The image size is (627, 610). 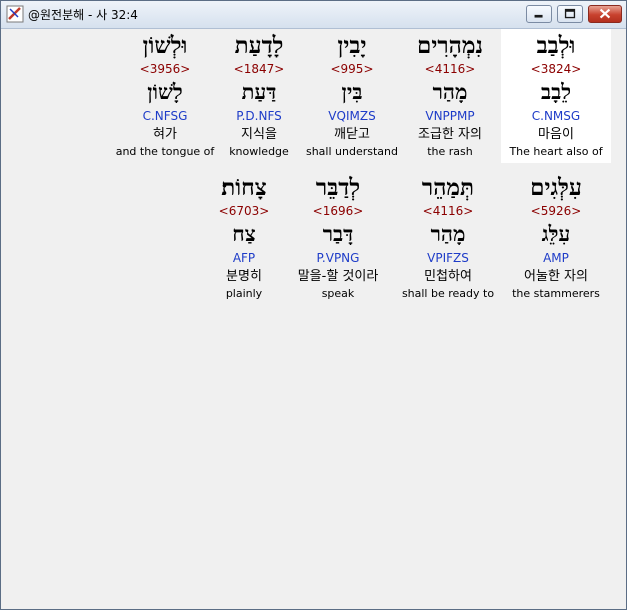 What do you see at coordinates (338, 187) in the screenshot?
I see `hebrew-word: לְדַבֵּר` at bounding box center [338, 187].